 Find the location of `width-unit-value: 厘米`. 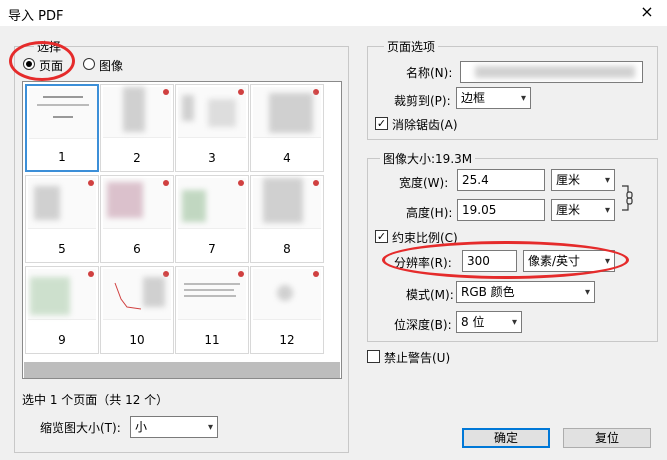

width-unit-value: 厘米 is located at coordinates (568, 180).